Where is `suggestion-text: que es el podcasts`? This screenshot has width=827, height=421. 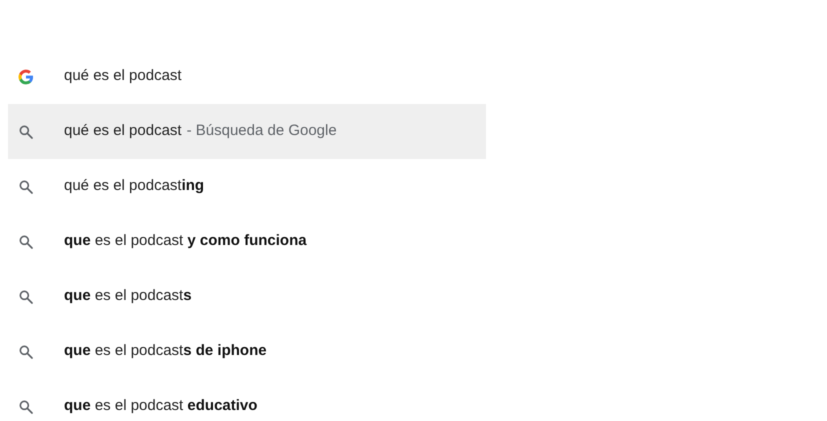 suggestion-text: que es el podcasts is located at coordinates (128, 296).